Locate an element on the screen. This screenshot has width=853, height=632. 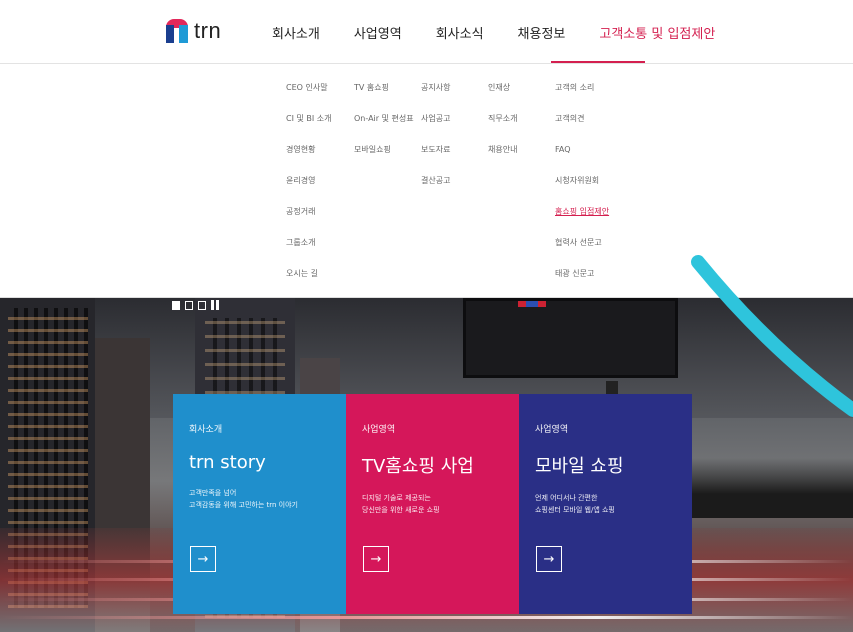
light-streak is located at coordinates (426, 617).